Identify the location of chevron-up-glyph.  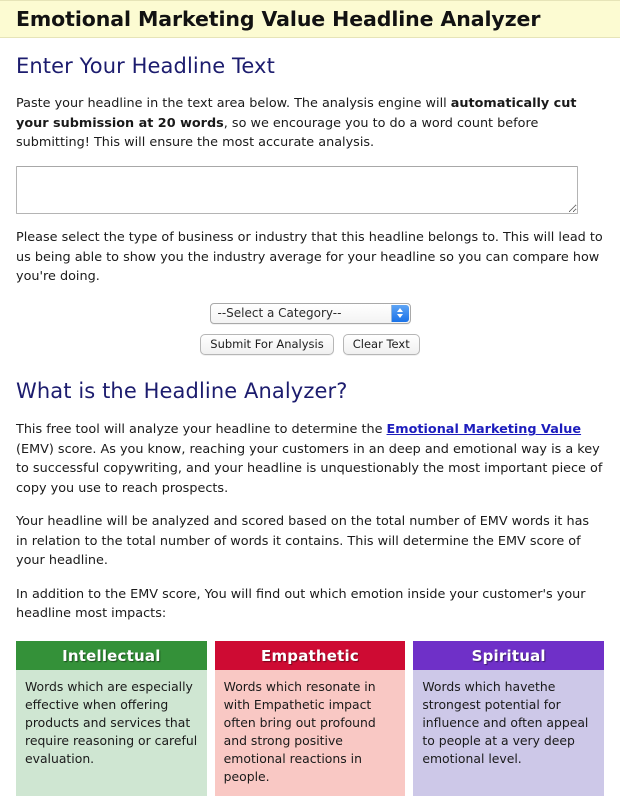
(400, 310).